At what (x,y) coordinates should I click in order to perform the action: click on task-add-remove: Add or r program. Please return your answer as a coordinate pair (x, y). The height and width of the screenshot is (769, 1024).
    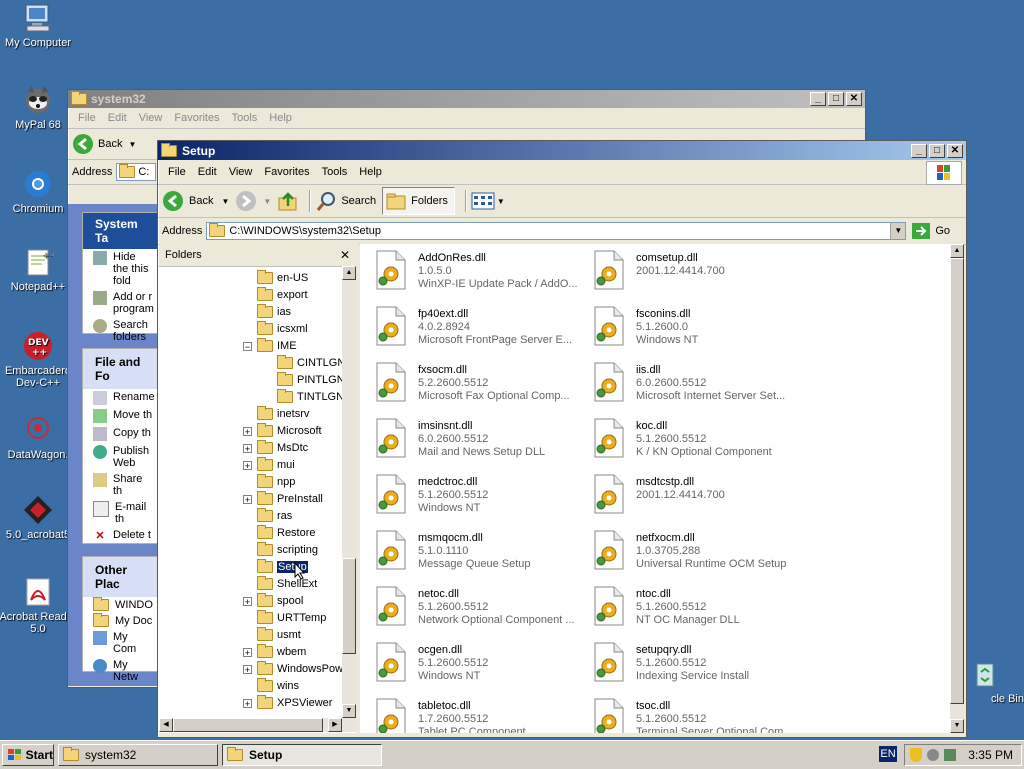
    Looking at the image, I should click on (123, 303).